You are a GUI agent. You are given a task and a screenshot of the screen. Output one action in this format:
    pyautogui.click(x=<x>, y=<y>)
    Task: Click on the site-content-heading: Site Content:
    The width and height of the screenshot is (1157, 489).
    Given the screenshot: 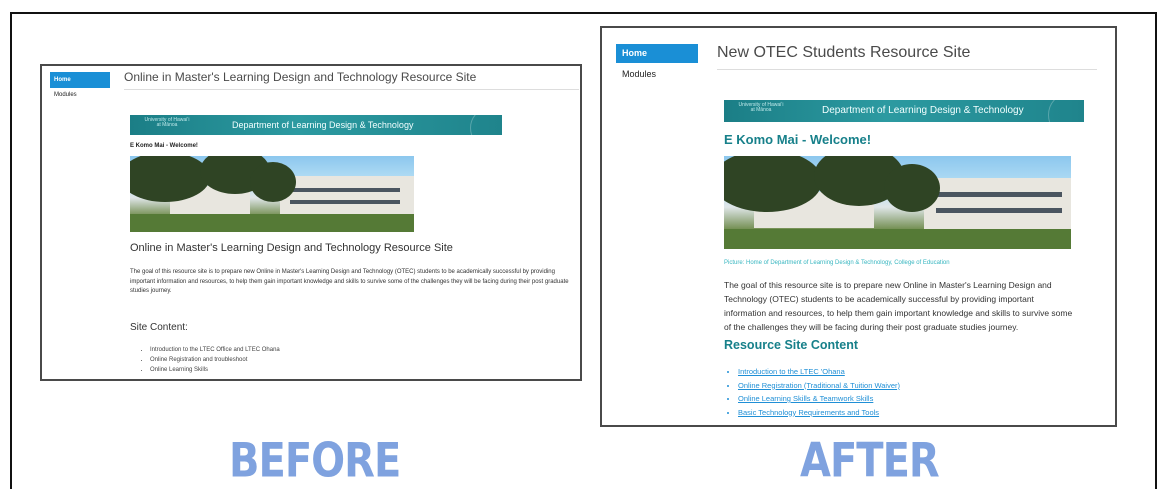 What is the action you would take?
    pyautogui.click(x=159, y=327)
    